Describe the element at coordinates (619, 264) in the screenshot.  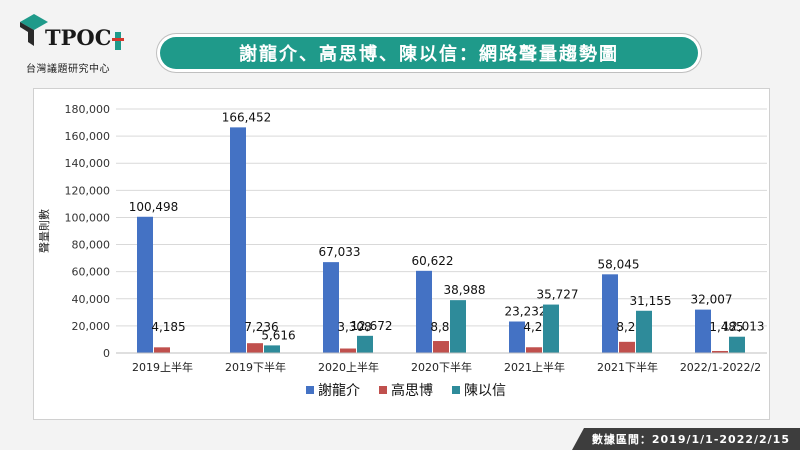
I see `data-label: 58,045` at that location.